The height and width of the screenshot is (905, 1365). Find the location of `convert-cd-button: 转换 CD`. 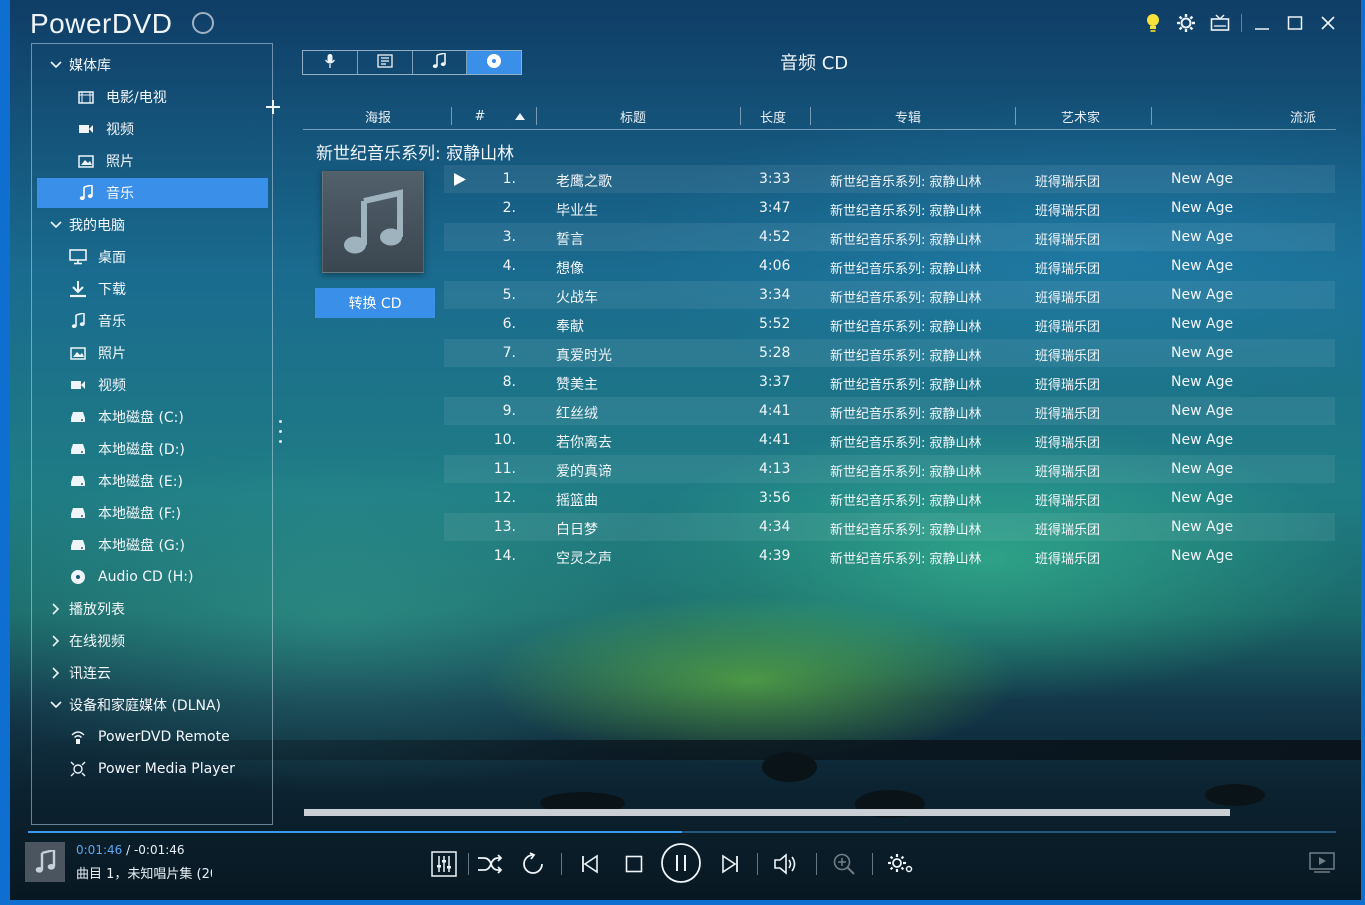

convert-cd-button: 转换 CD is located at coordinates (375, 303).